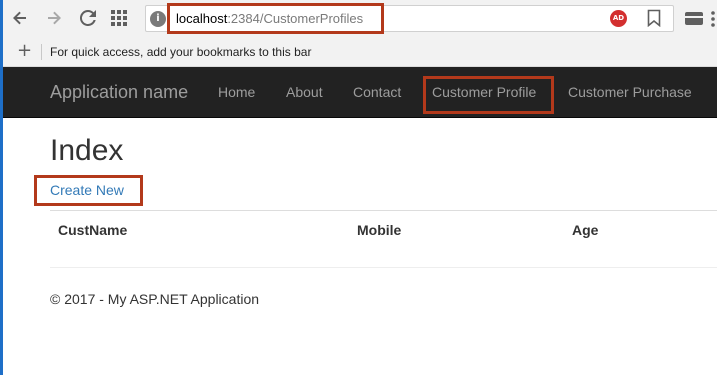 The width and height of the screenshot is (717, 375). I want to click on nav-contact: Contact, so click(377, 92).